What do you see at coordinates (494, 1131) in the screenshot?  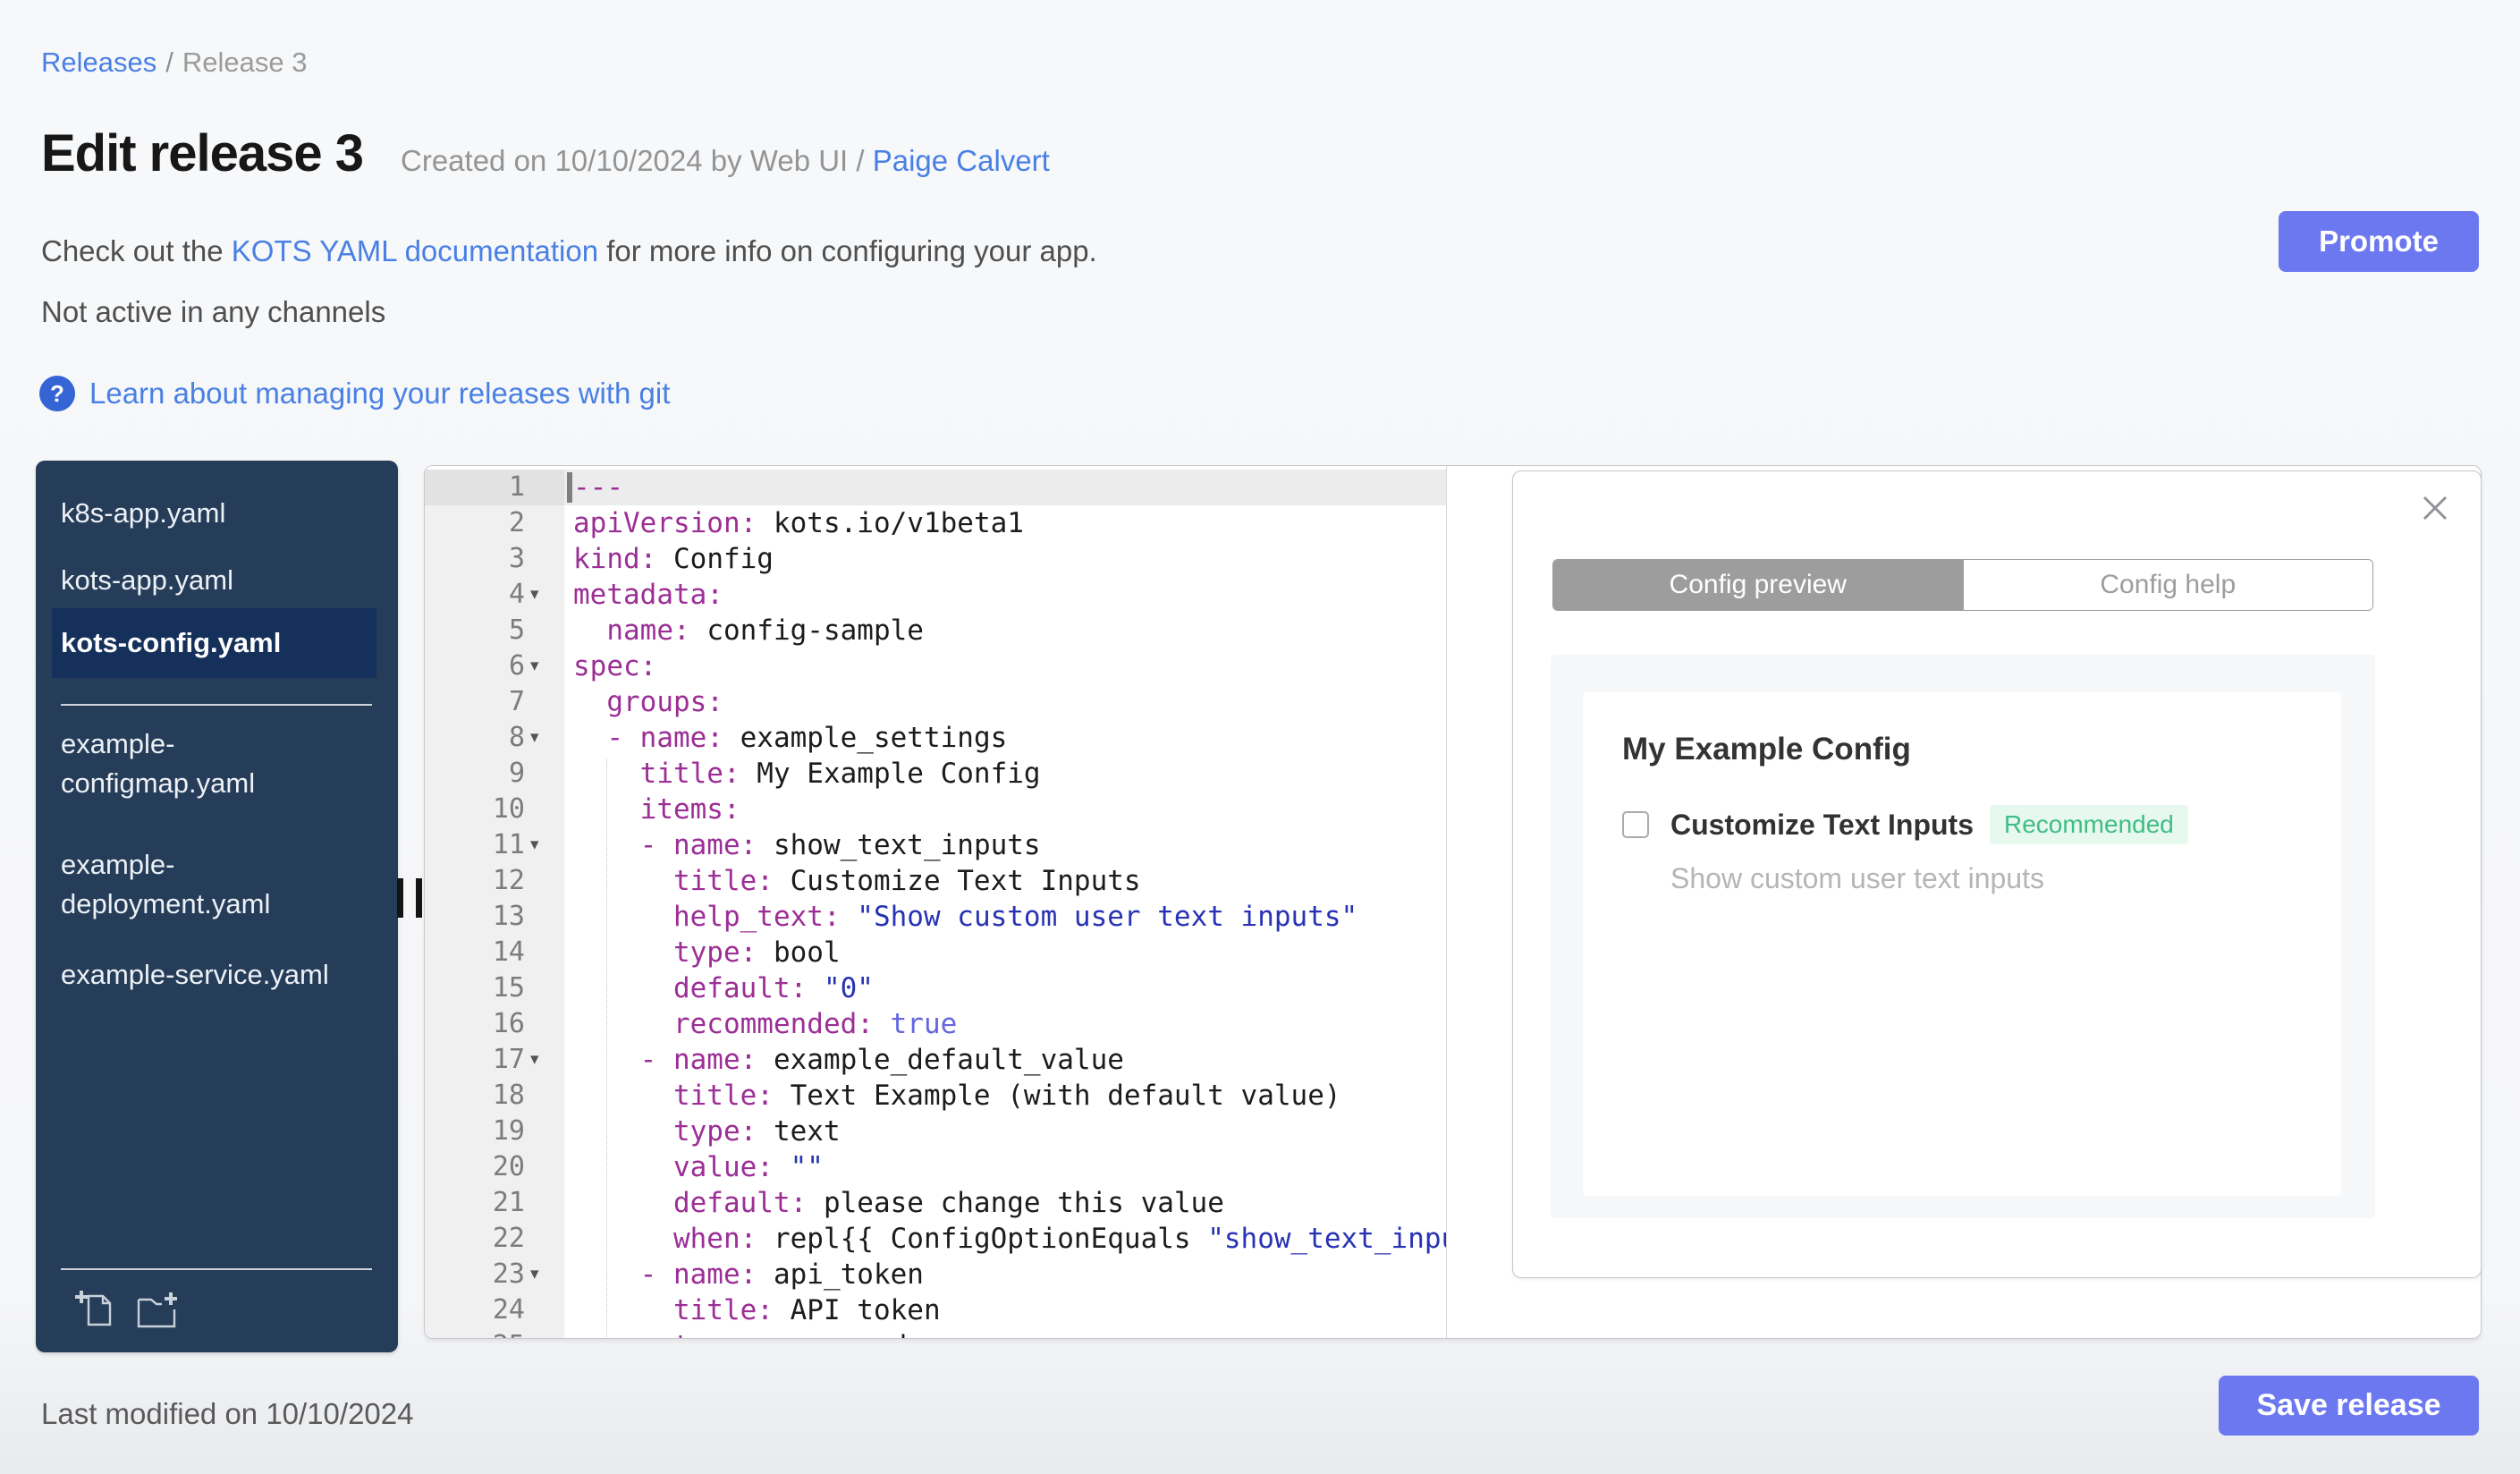 I see `line-gutter: 19` at bounding box center [494, 1131].